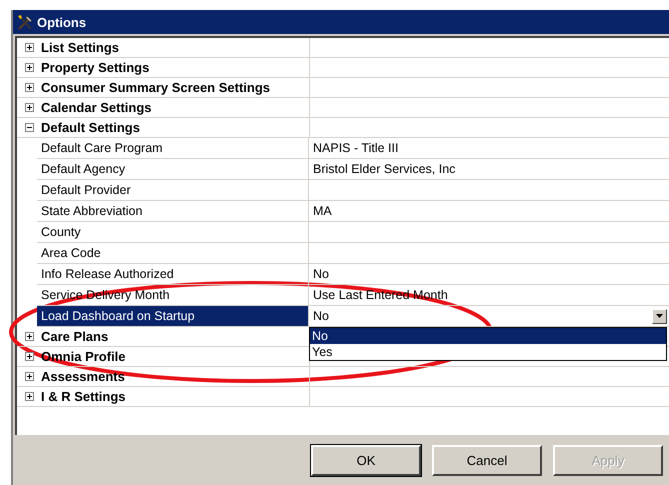  I want to click on property-value: MA, so click(322, 211).